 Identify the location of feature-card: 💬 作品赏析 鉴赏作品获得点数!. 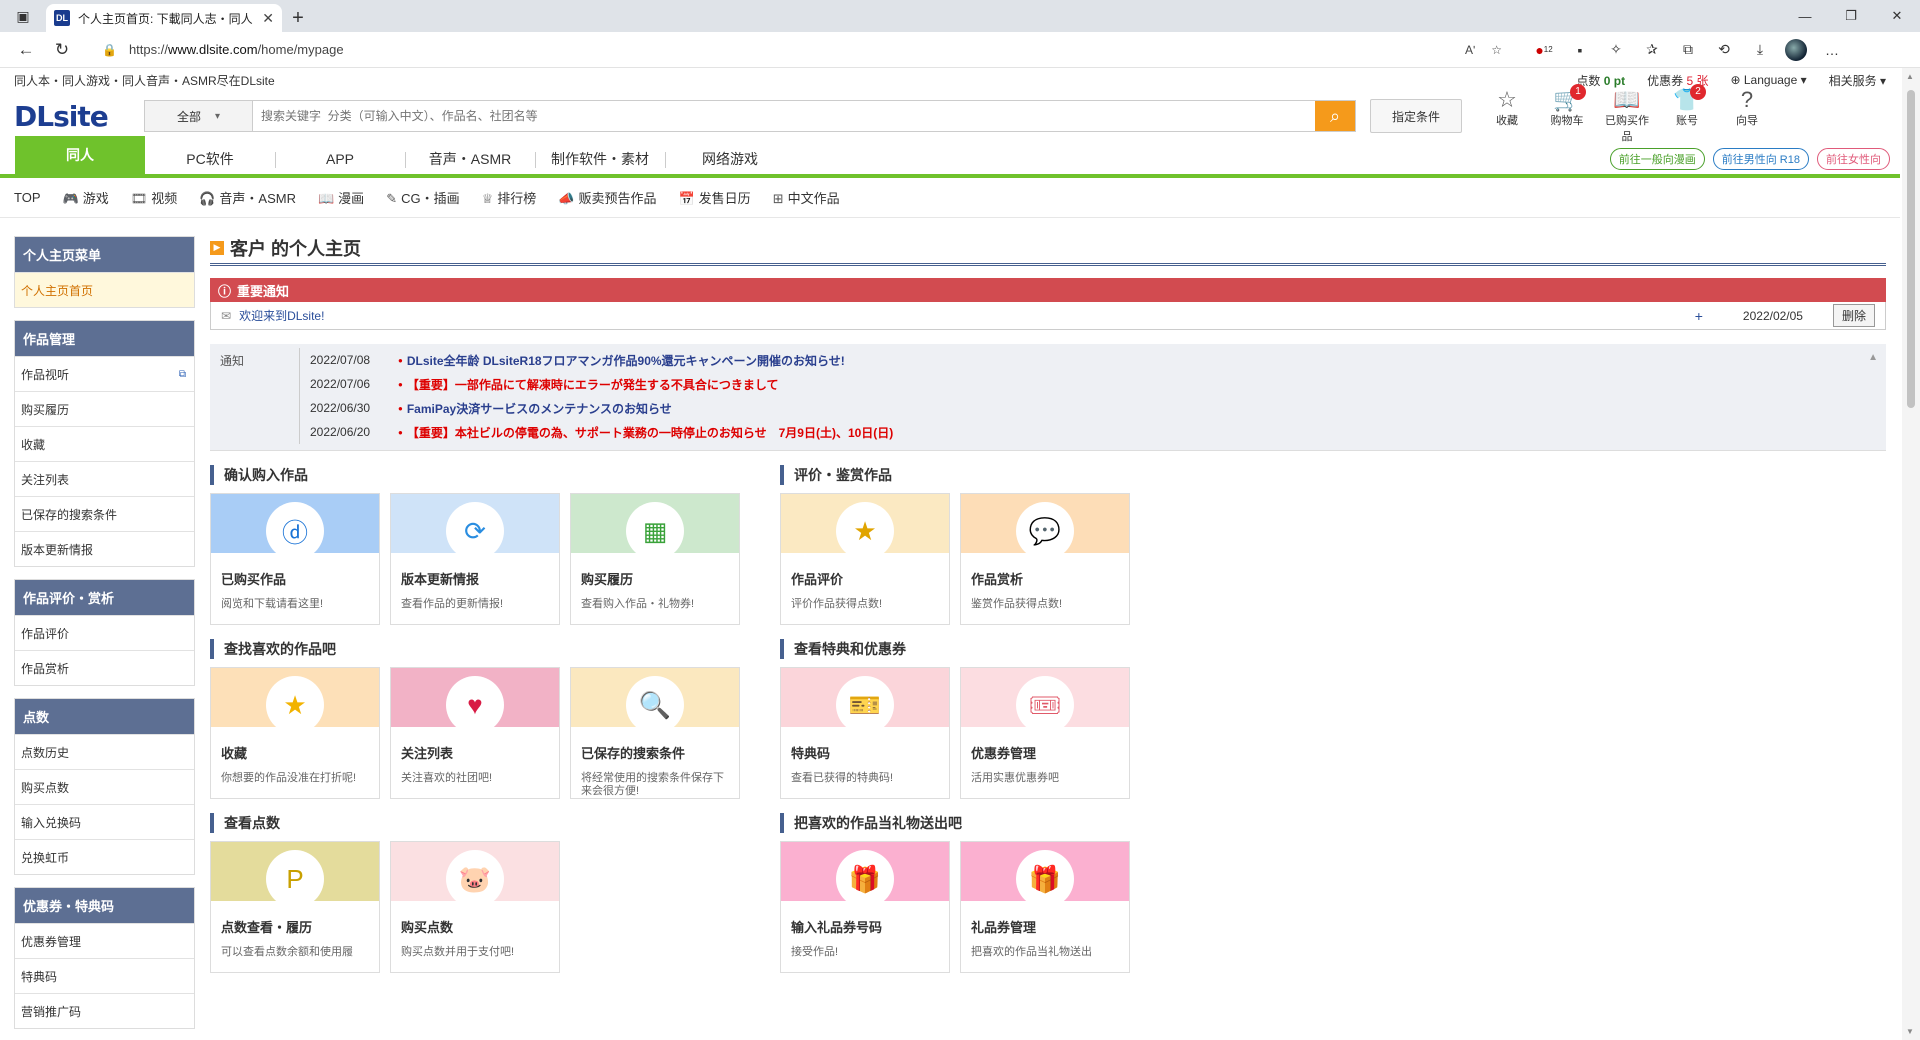
(1045, 559).